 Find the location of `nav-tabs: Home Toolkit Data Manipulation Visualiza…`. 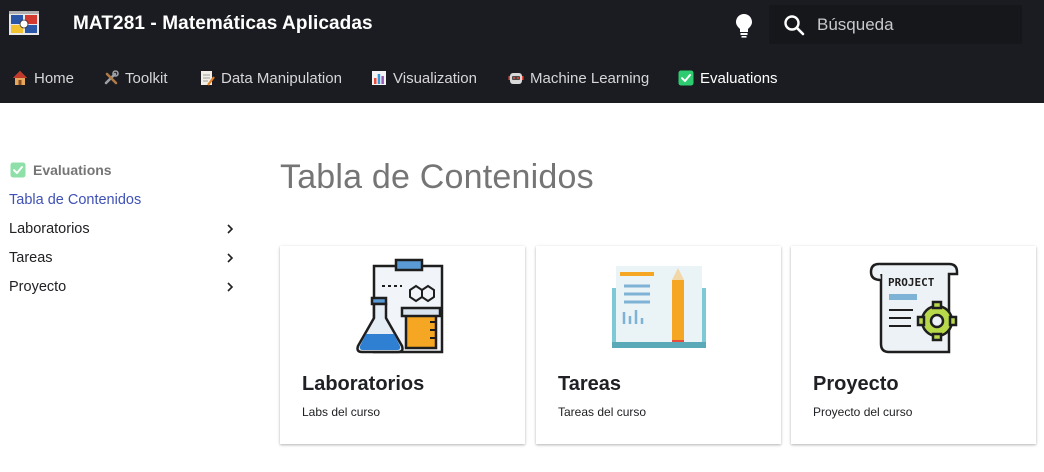

nav-tabs: Home Toolkit Data Manipulation Visualiza… is located at coordinates (522, 77).